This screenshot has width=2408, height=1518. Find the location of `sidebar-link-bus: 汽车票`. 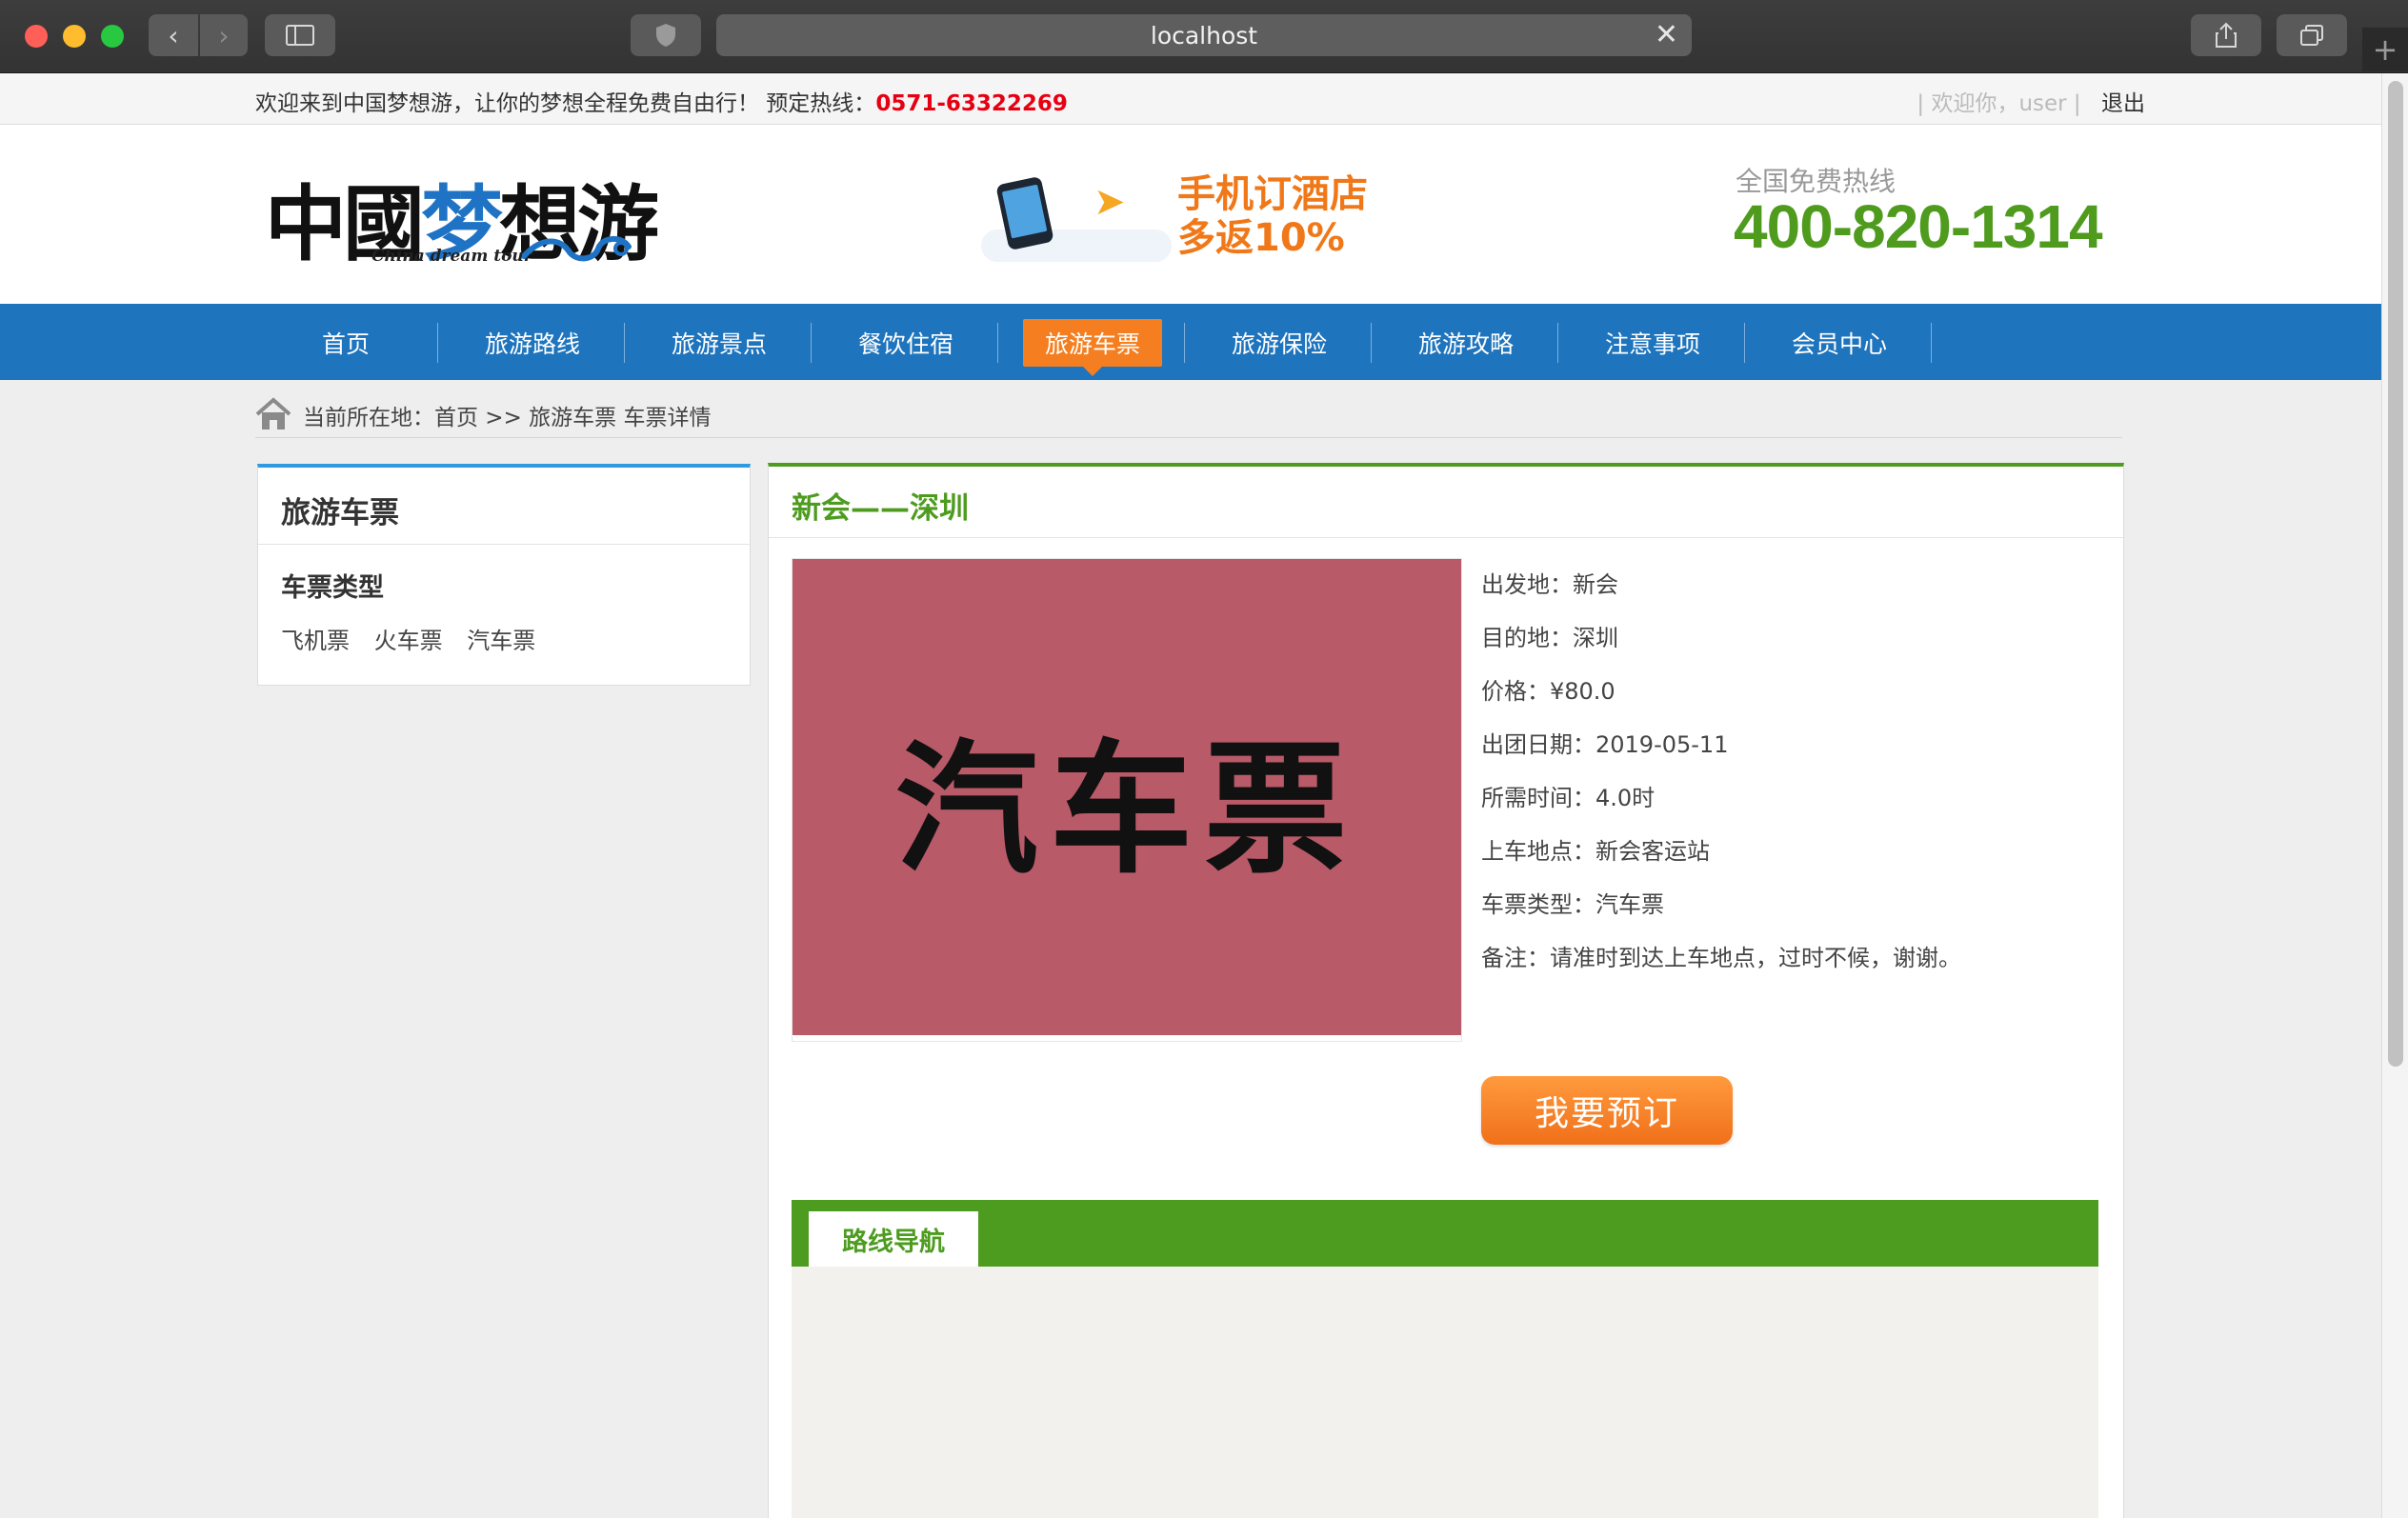

sidebar-link-bus: 汽车票 is located at coordinates (501, 641).